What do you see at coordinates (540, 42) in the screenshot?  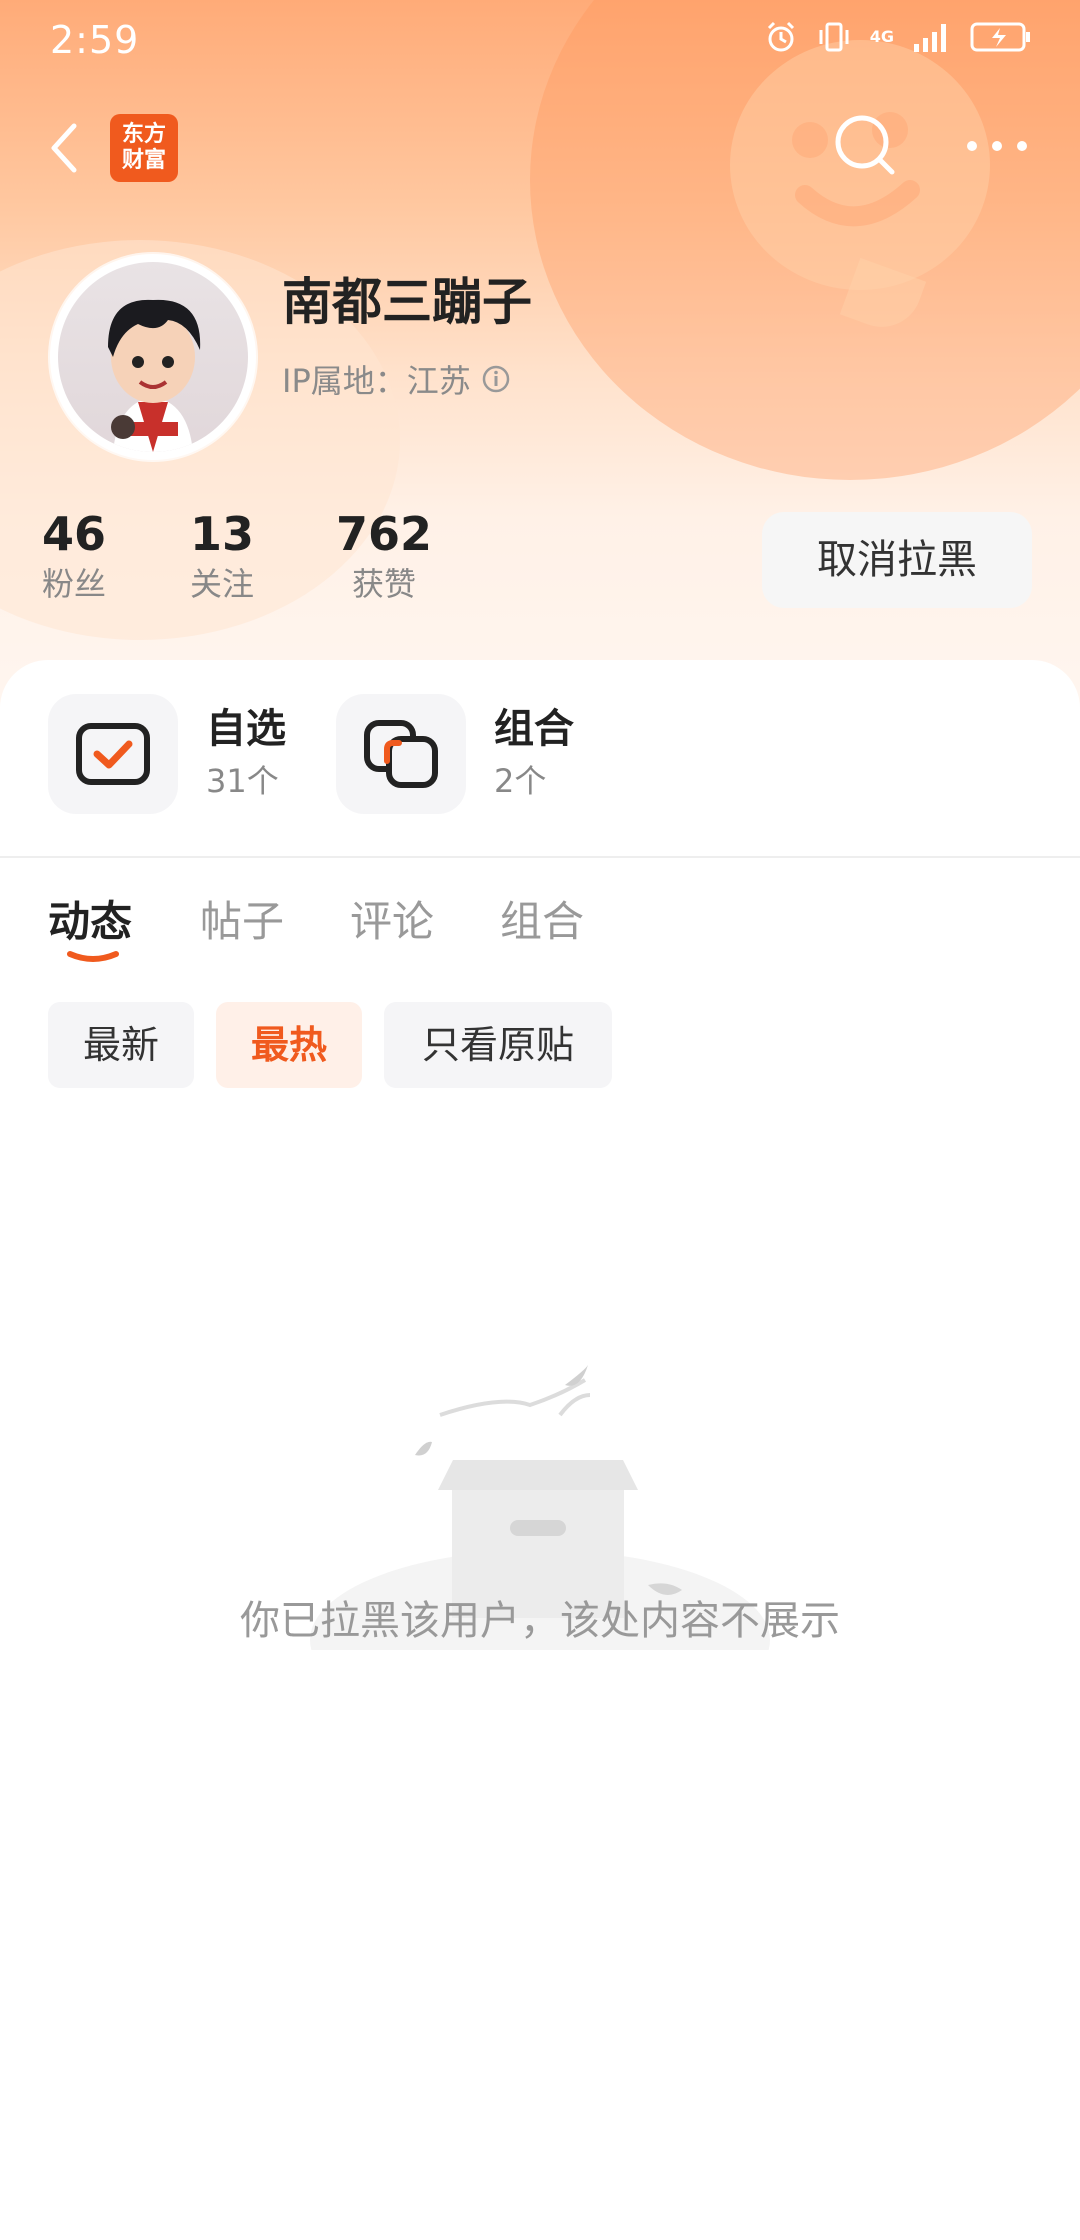 I see `status-bar: 2:59 4G` at bounding box center [540, 42].